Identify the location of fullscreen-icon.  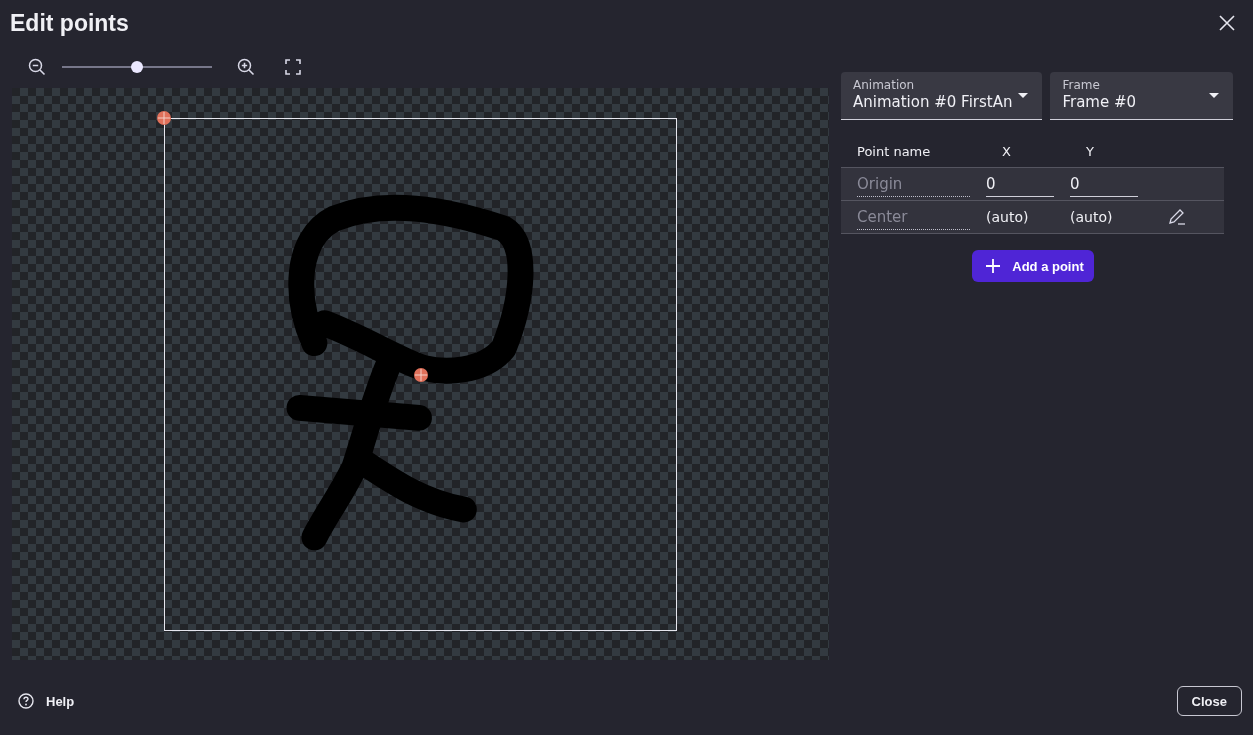
(293, 67).